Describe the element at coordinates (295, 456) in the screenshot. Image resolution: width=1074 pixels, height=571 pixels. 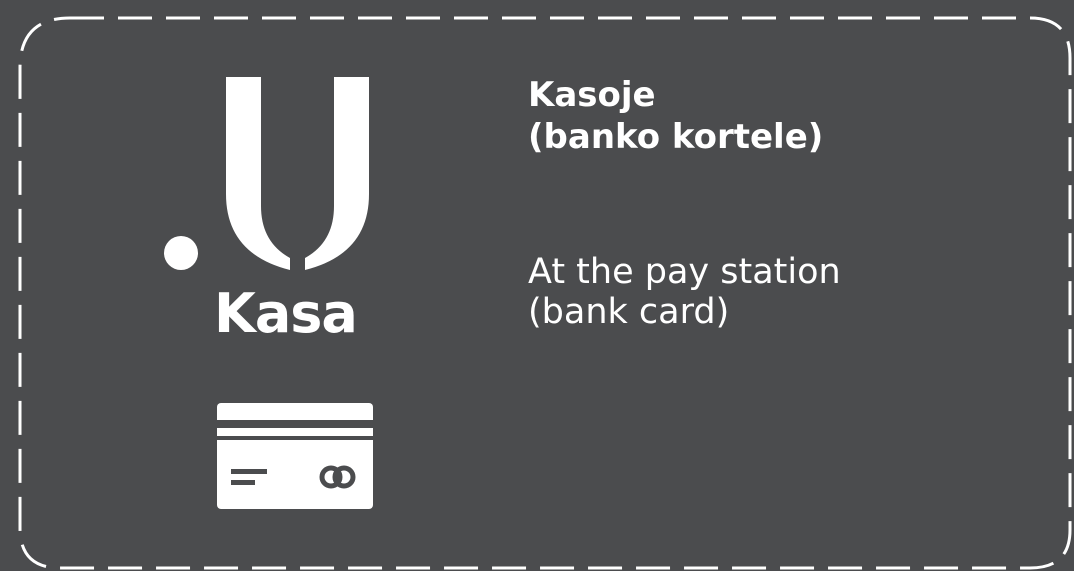
I see `bank-card-icon` at that location.